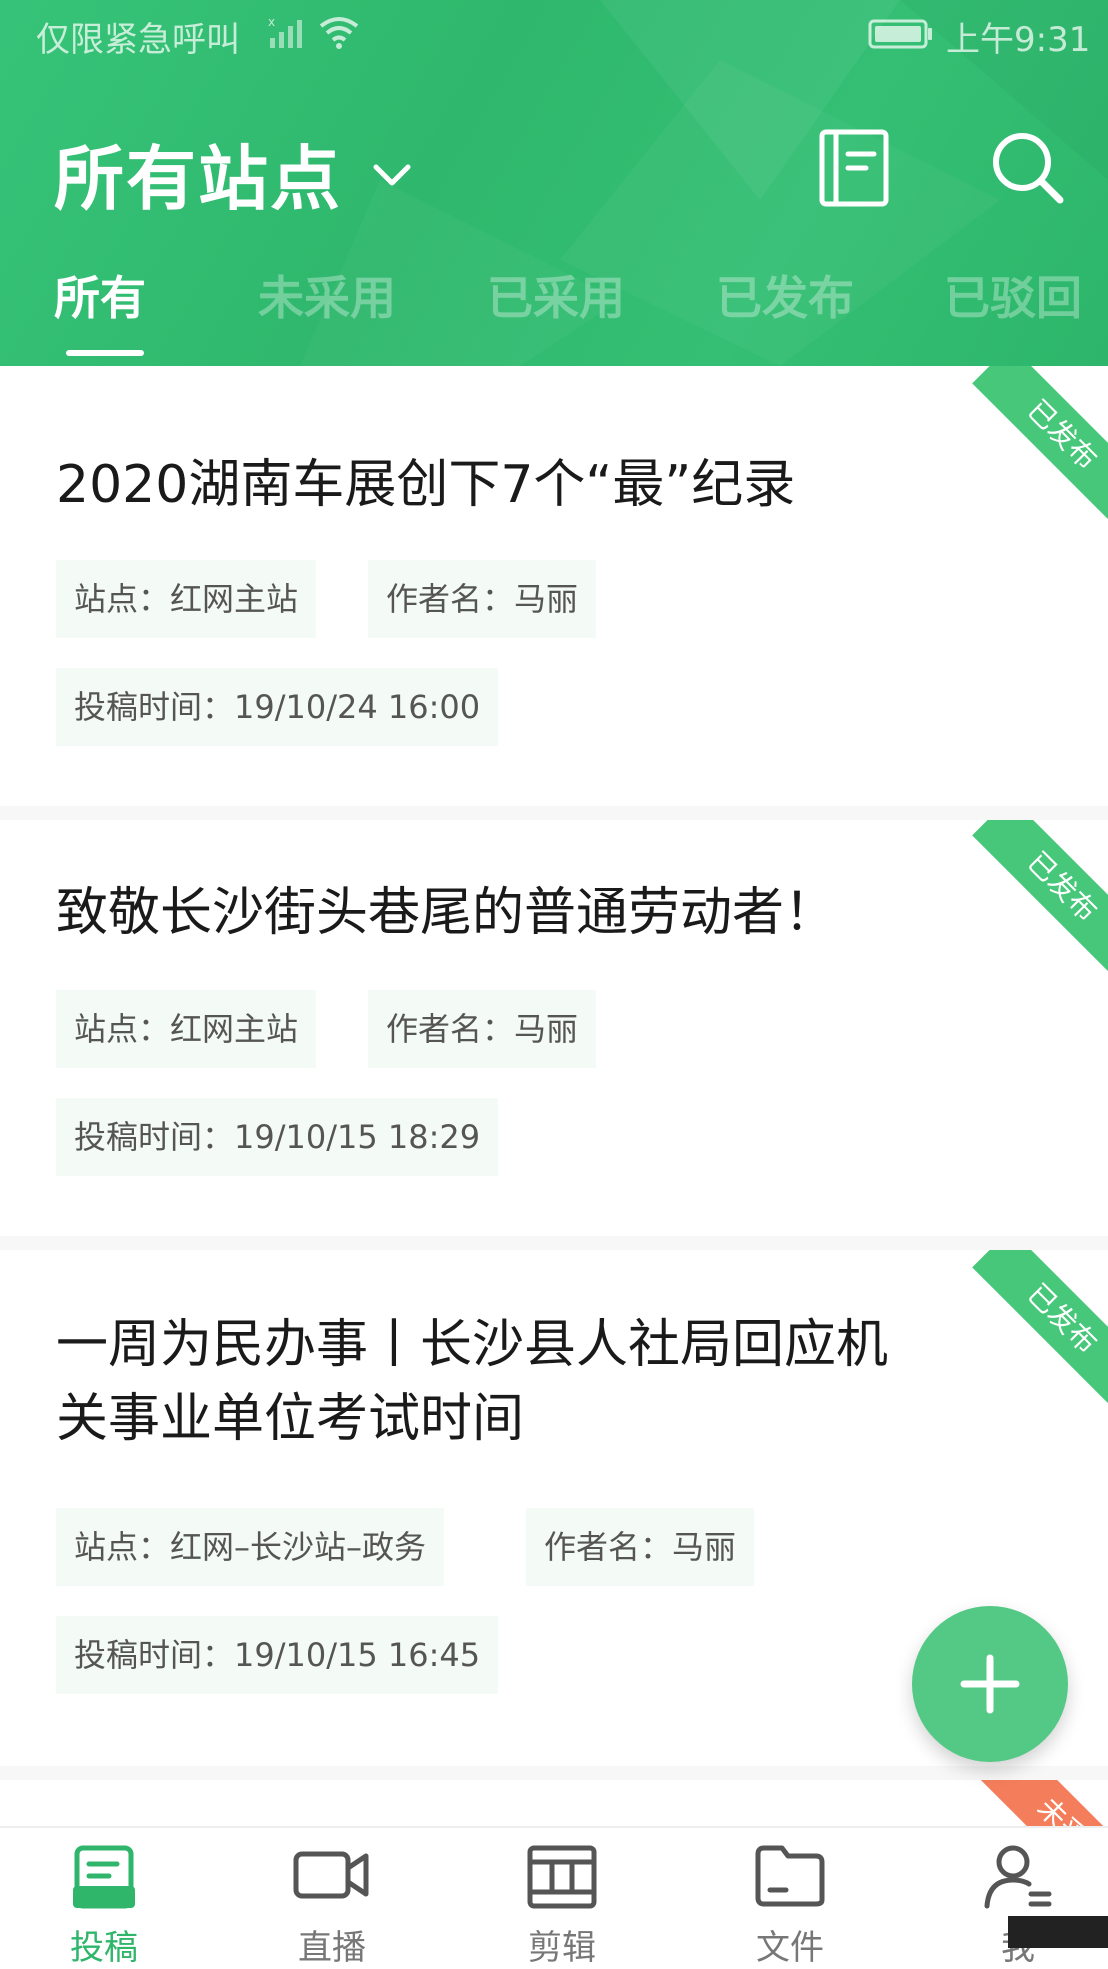  What do you see at coordinates (1018, 40) in the screenshot?
I see `clock-text: 上午9:31` at bounding box center [1018, 40].